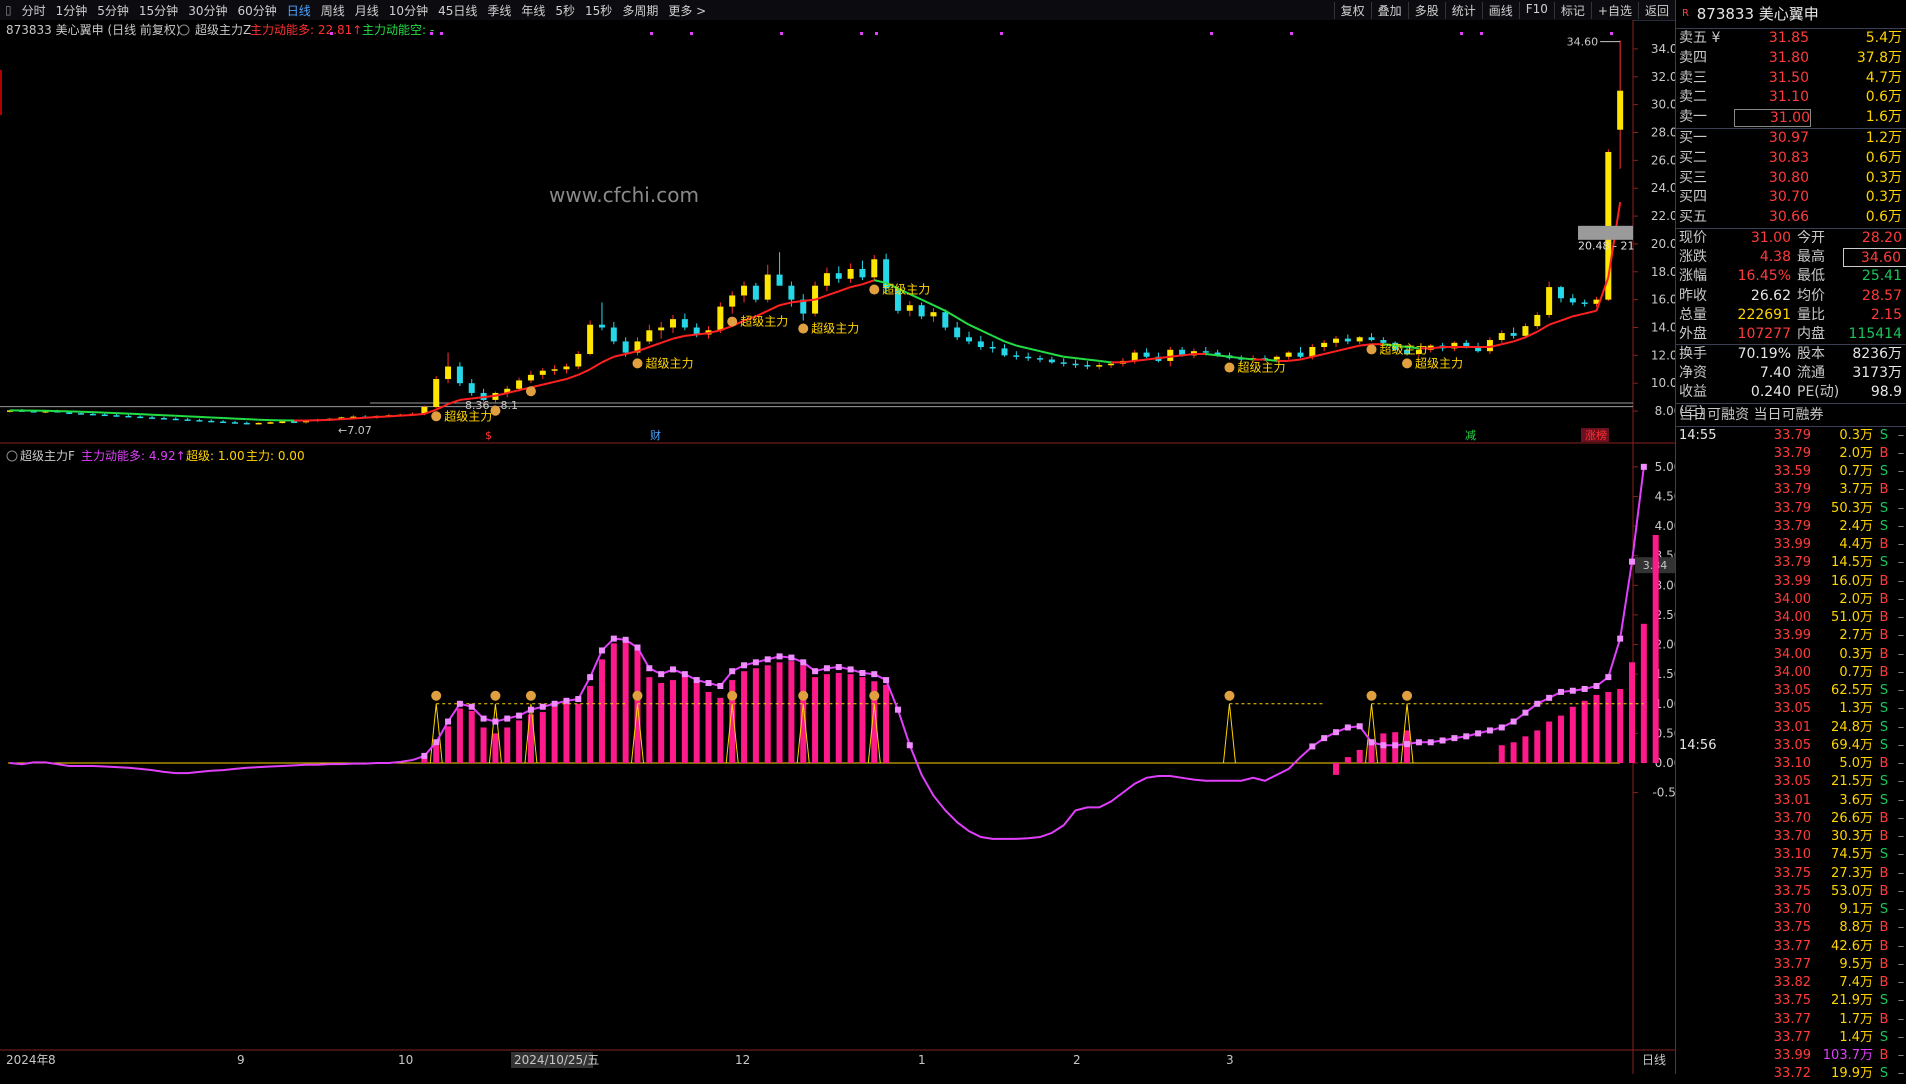 This screenshot has height=1084, width=1906. What do you see at coordinates (1817, 373) in the screenshot?
I see `stat-label-2: 流通` at bounding box center [1817, 373].